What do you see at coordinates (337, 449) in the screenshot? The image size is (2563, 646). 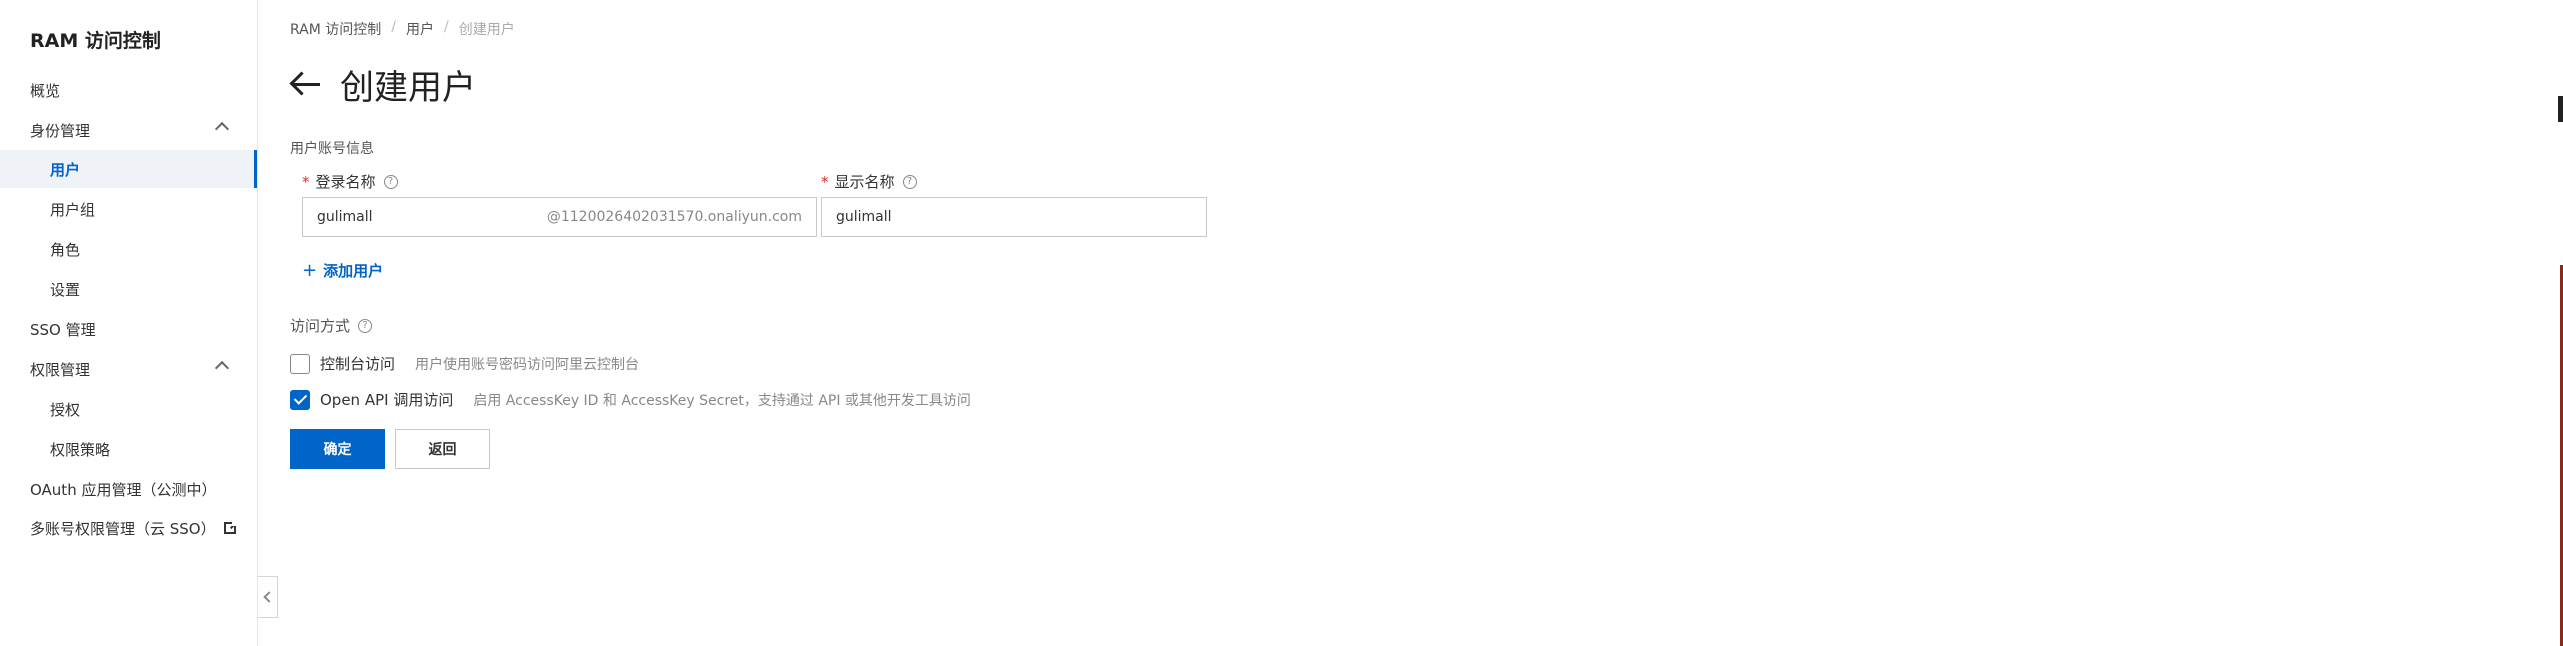 I see `confirm-button: 确定` at bounding box center [337, 449].